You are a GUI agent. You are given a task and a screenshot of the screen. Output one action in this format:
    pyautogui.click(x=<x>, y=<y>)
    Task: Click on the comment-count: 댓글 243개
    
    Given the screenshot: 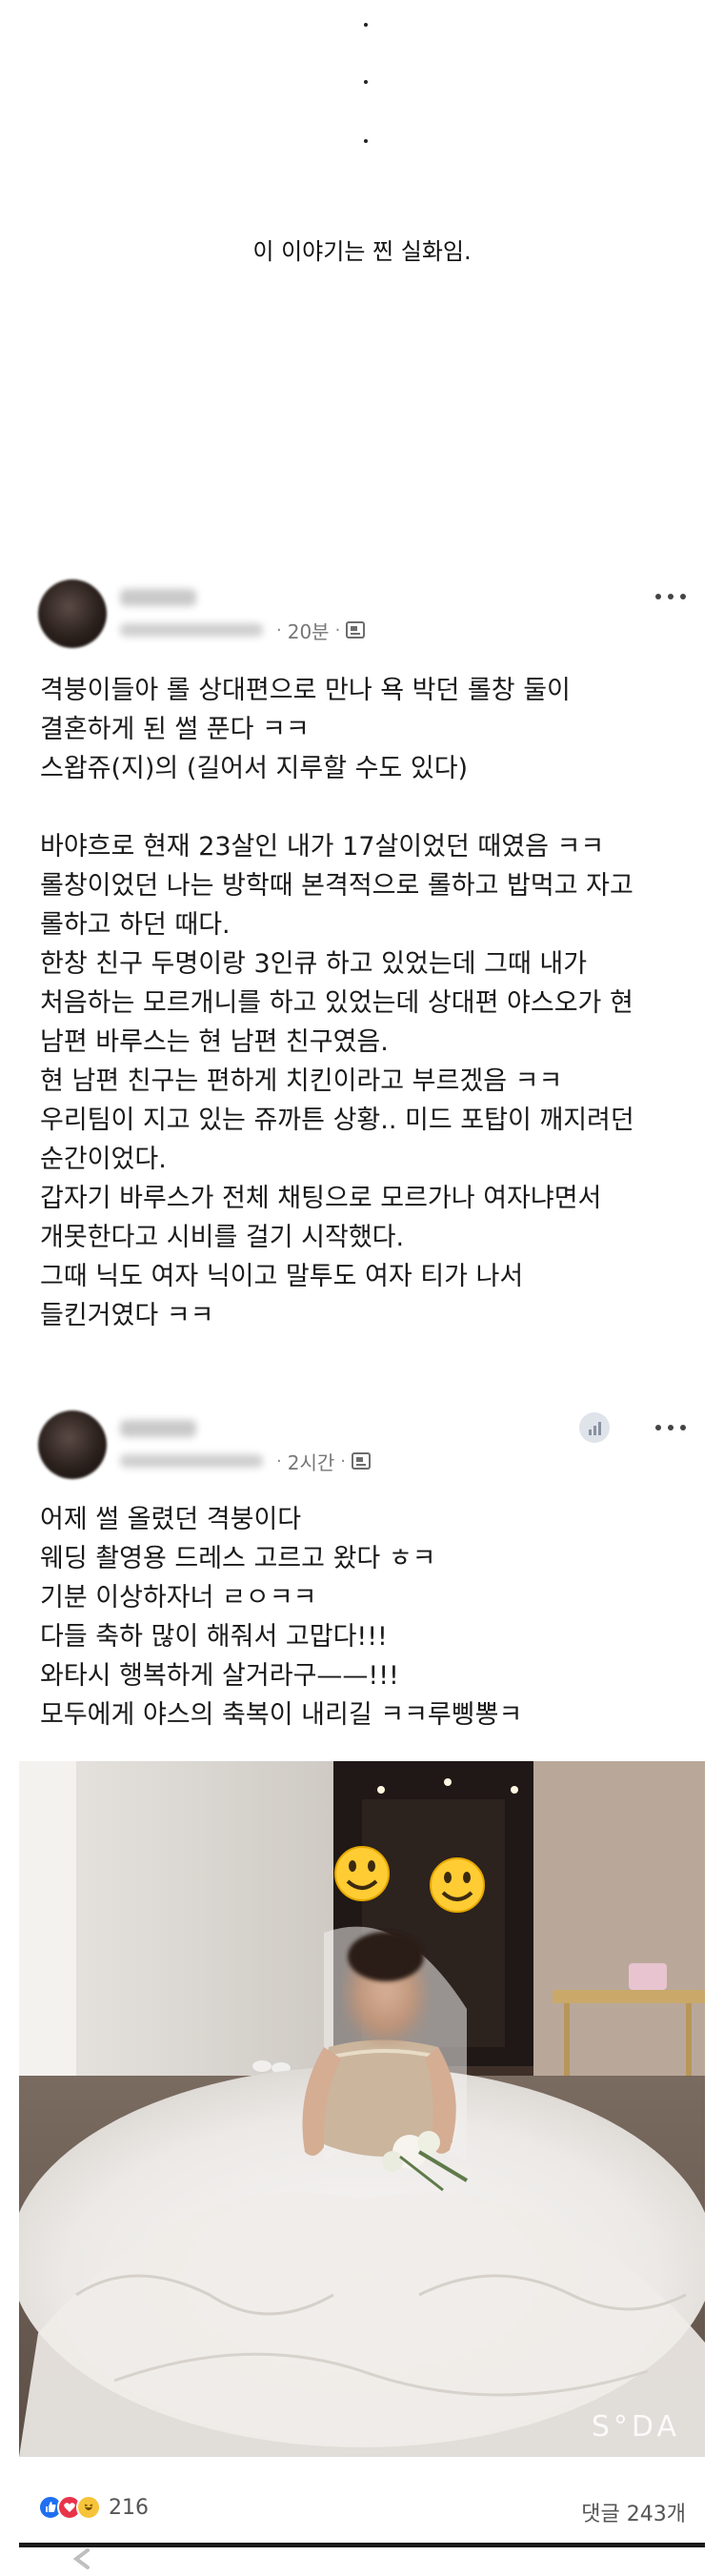 What is the action you would take?
    pyautogui.click(x=633, y=2512)
    